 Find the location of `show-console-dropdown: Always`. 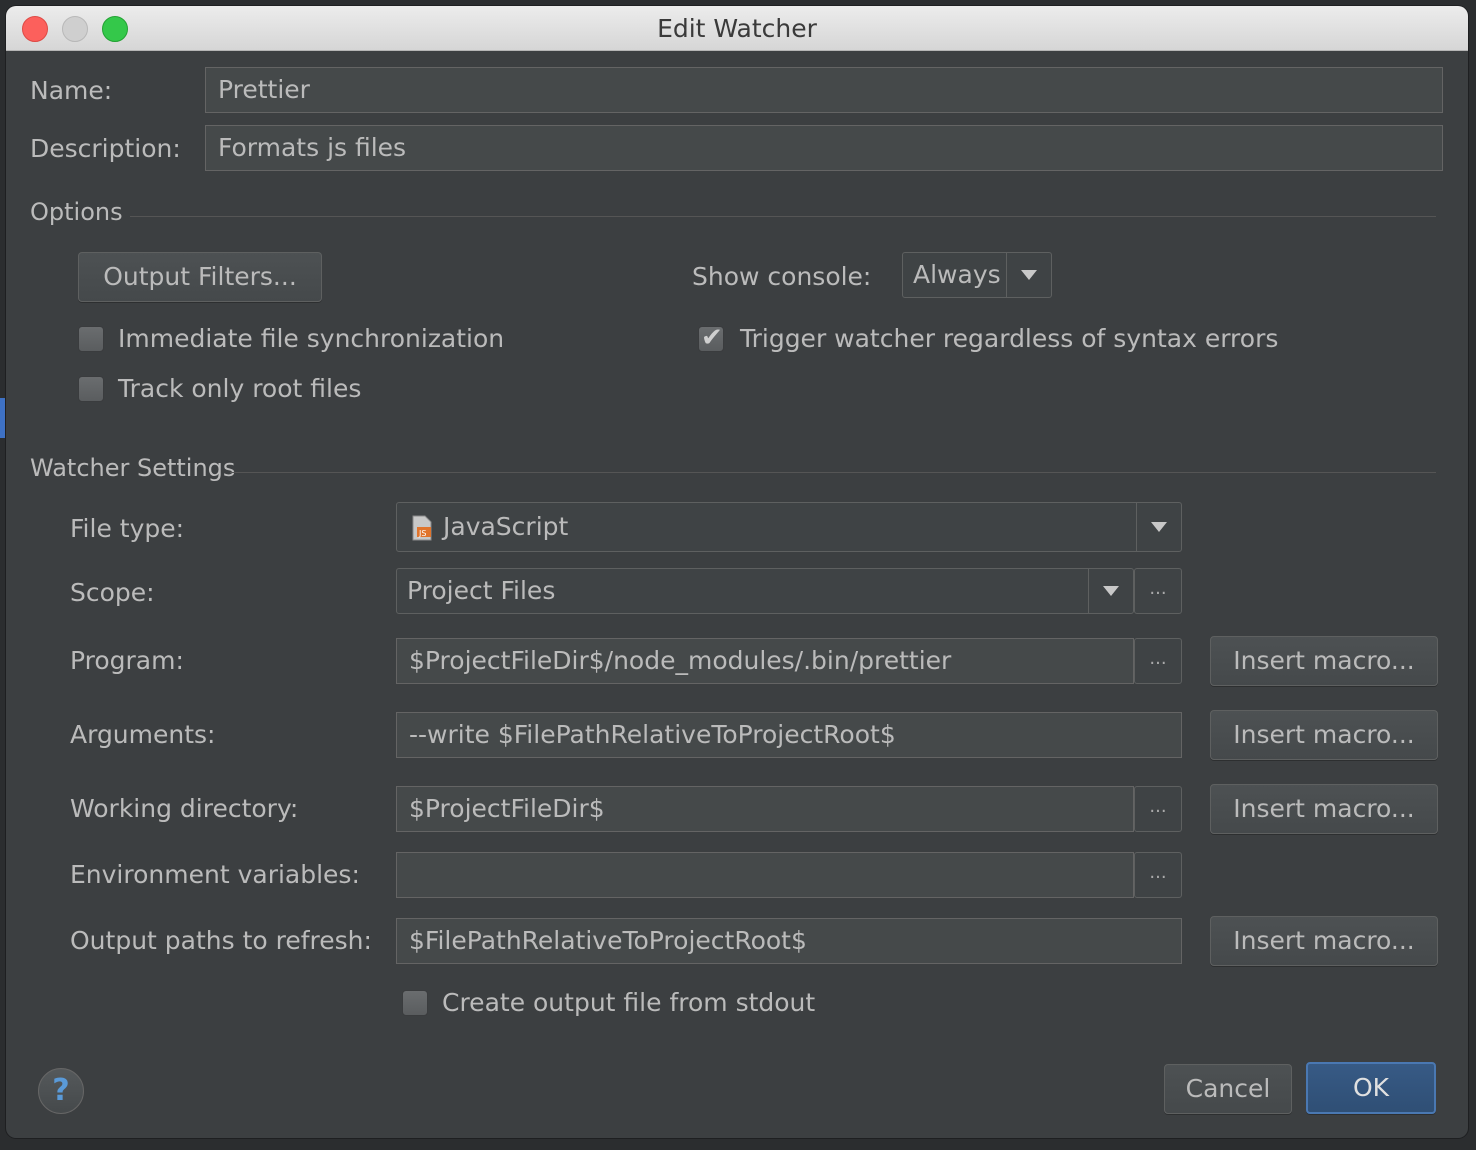

show-console-dropdown: Always is located at coordinates (977, 275).